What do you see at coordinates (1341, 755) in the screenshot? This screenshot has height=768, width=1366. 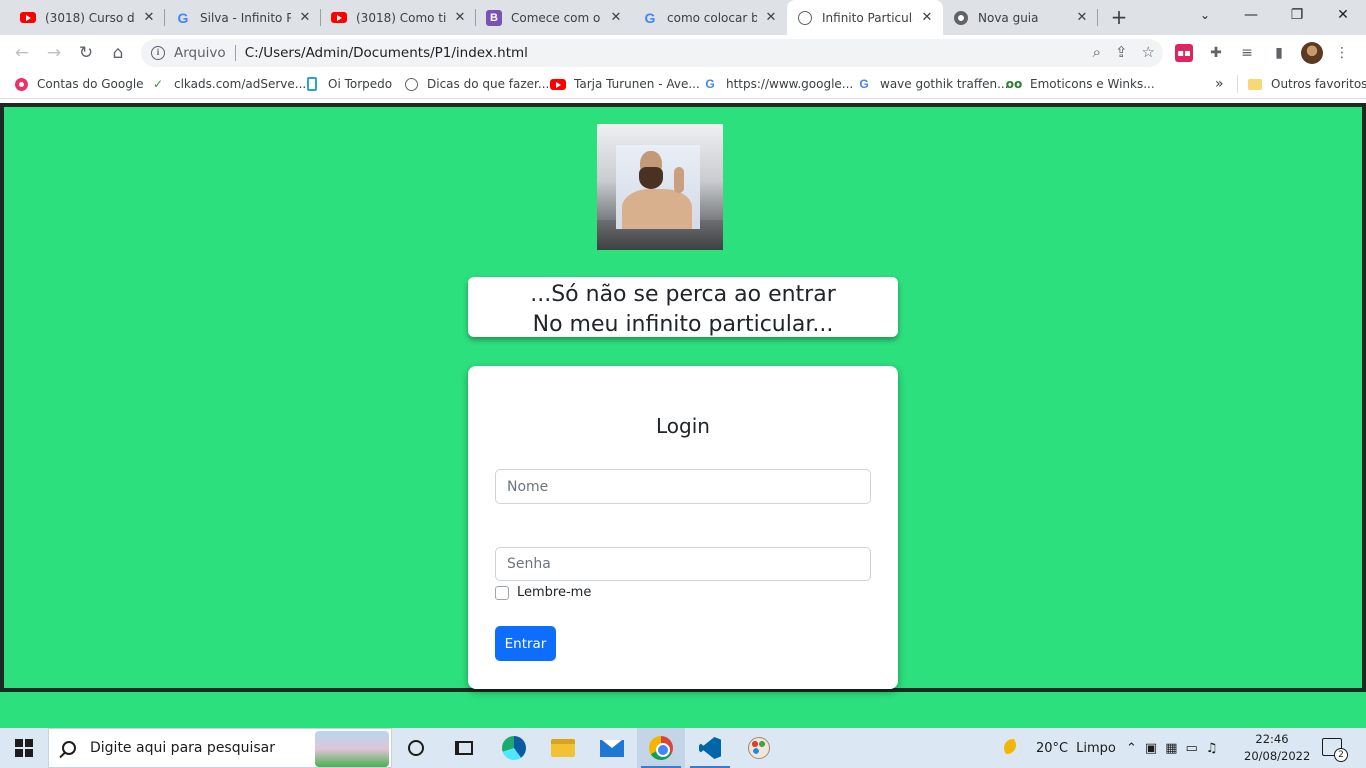 I see `notification-badge: 2` at bounding box center [1341, 755].